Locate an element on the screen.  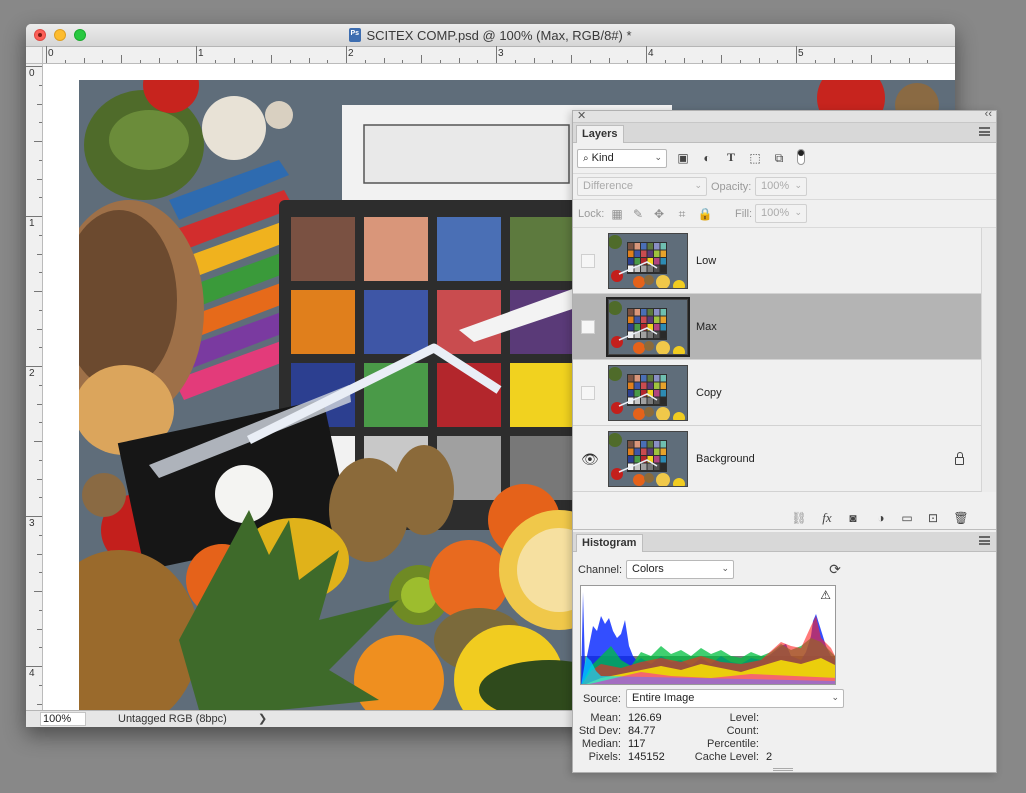
ruler-origin is located at coordinates (34, 55).